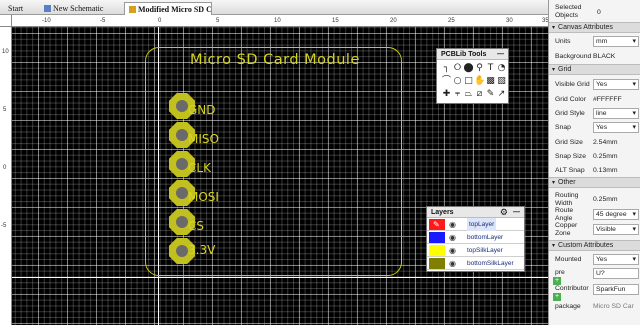 The height and width of the screenshot is (325, 640). Describe the element at coordinates (490, 94) in the screenshot. I see `pen-tool-icon: ✎` at that location.